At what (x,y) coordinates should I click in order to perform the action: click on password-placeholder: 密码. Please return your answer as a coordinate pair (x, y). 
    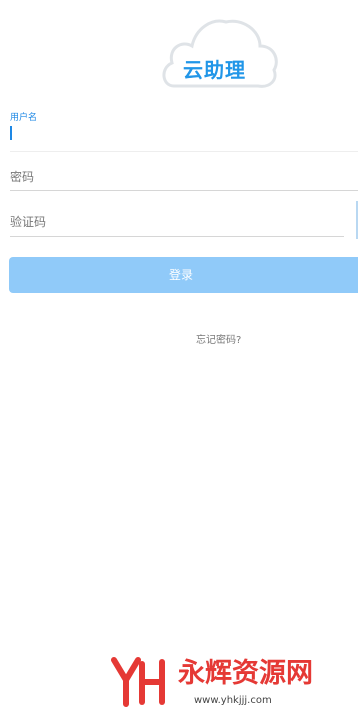
    Looking at the image, I should click on (22, 177).